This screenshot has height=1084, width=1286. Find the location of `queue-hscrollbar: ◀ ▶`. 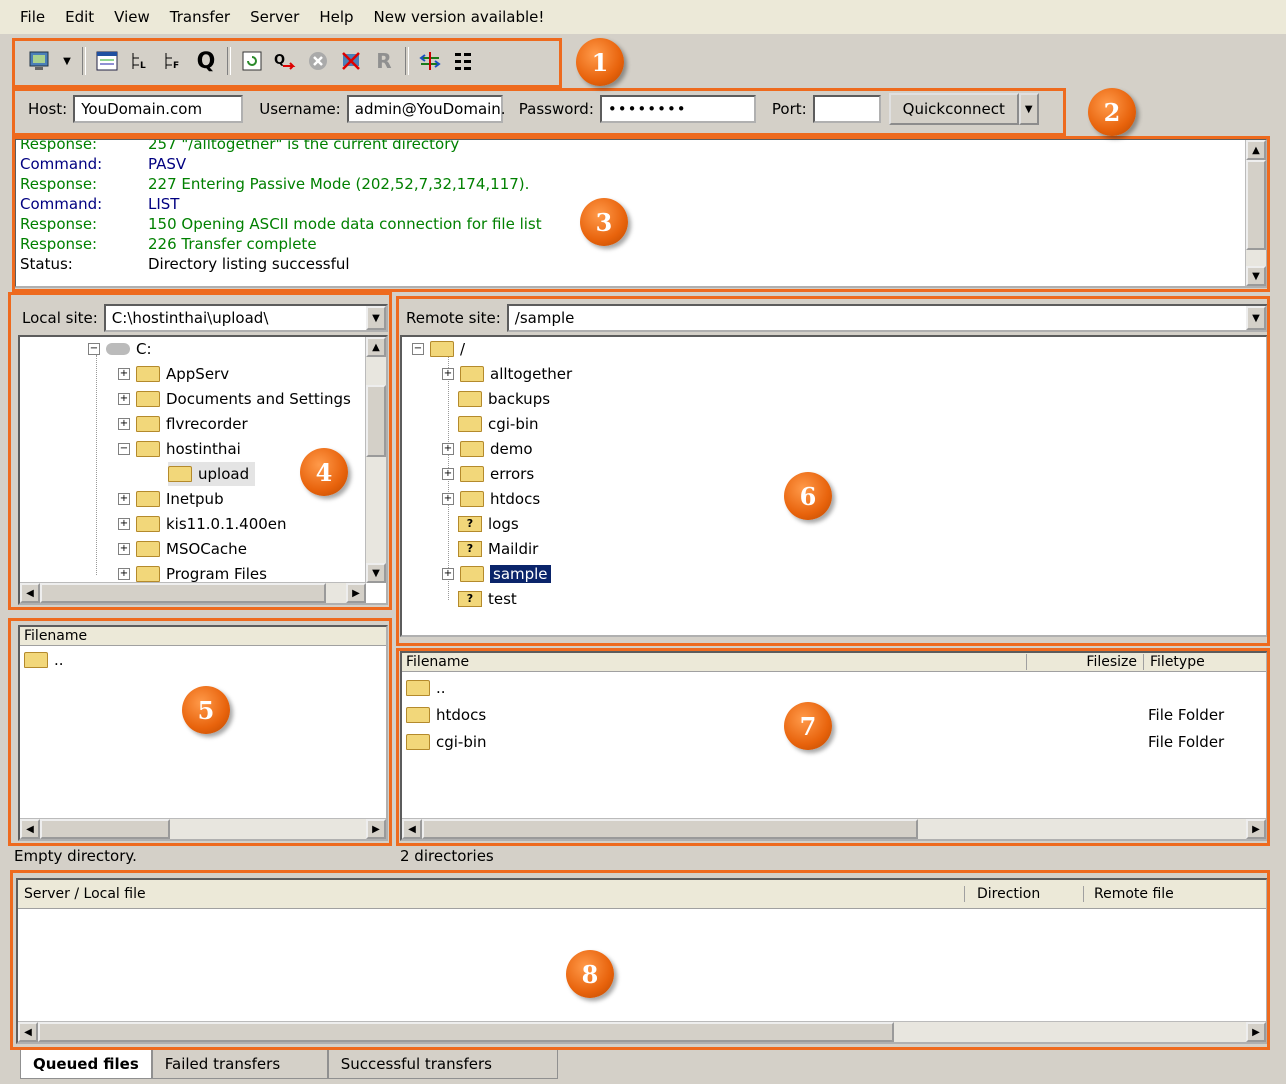

queue-hscrollbar: ◀ ▶ is located at coordinates (642, 1031).